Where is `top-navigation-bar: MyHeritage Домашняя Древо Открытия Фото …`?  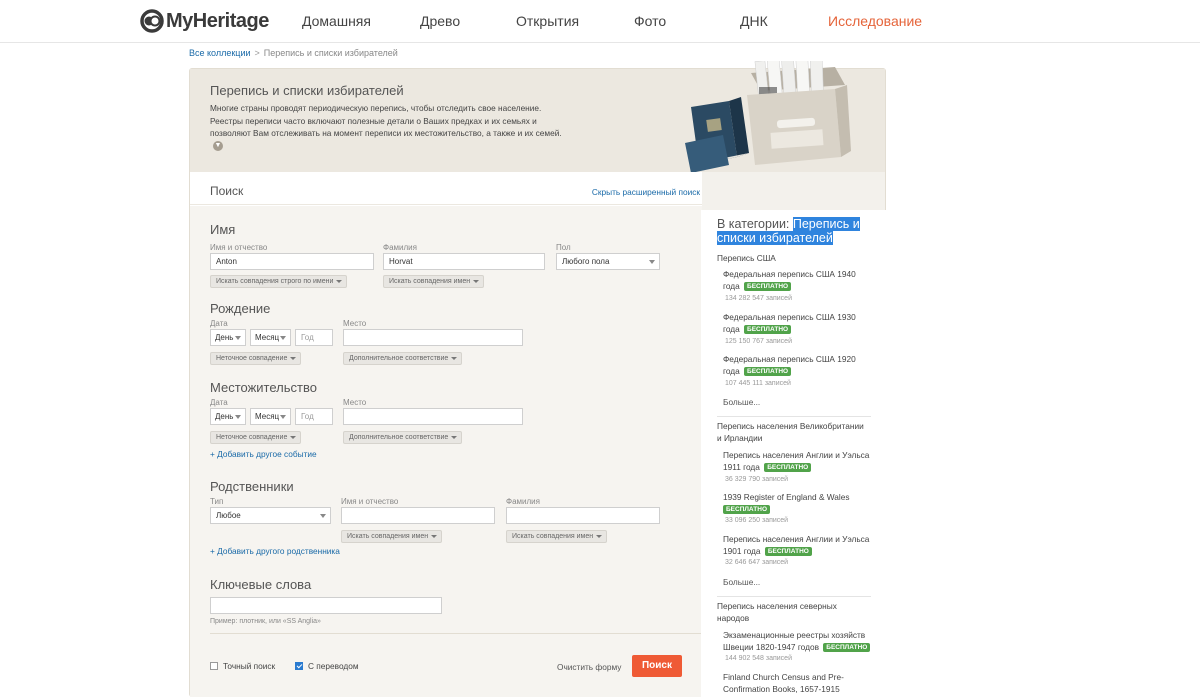 top-navigation-bar: MyHeritage Домашняя Древо Открытия Фото … is located at coordinates (600, 21).